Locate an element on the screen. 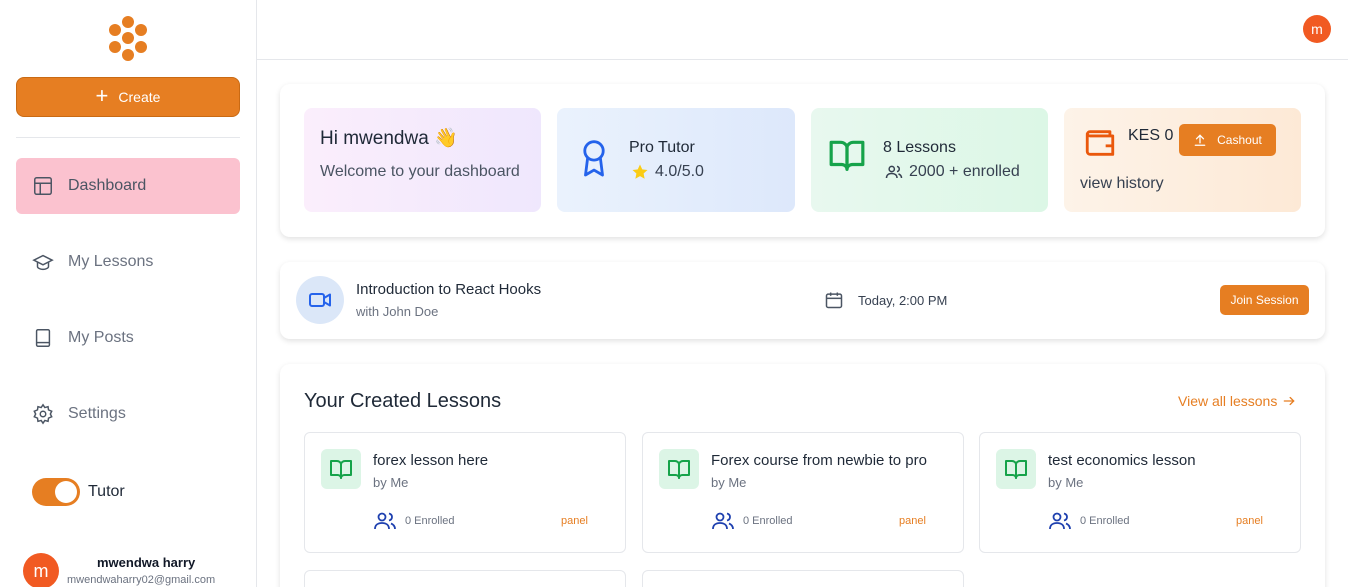 This screenshot has height=587, width=1348. lesson-card: forex lesson here by Me 0 Enrolled panel is located at coordinates (465, 492).